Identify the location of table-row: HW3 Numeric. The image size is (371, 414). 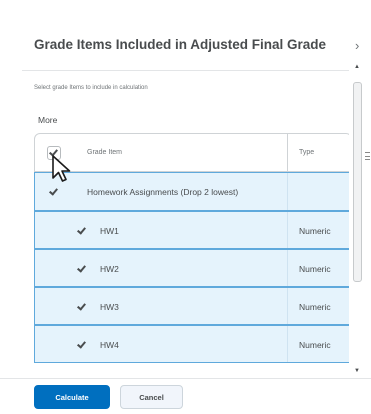
(191, 306).